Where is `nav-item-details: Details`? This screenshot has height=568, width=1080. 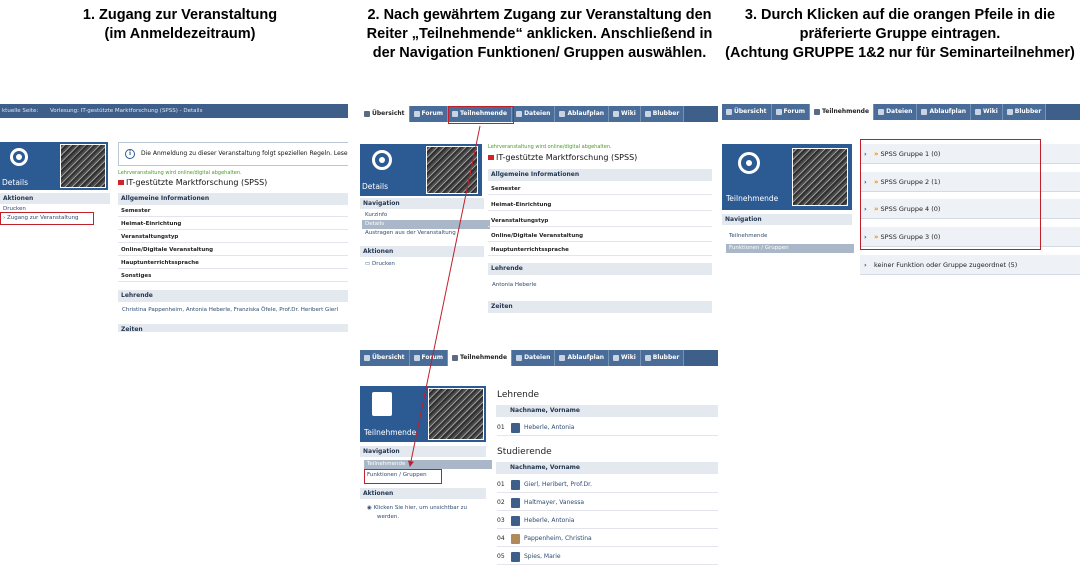 nav-item-details: Details is located at coordinates (426, 224).